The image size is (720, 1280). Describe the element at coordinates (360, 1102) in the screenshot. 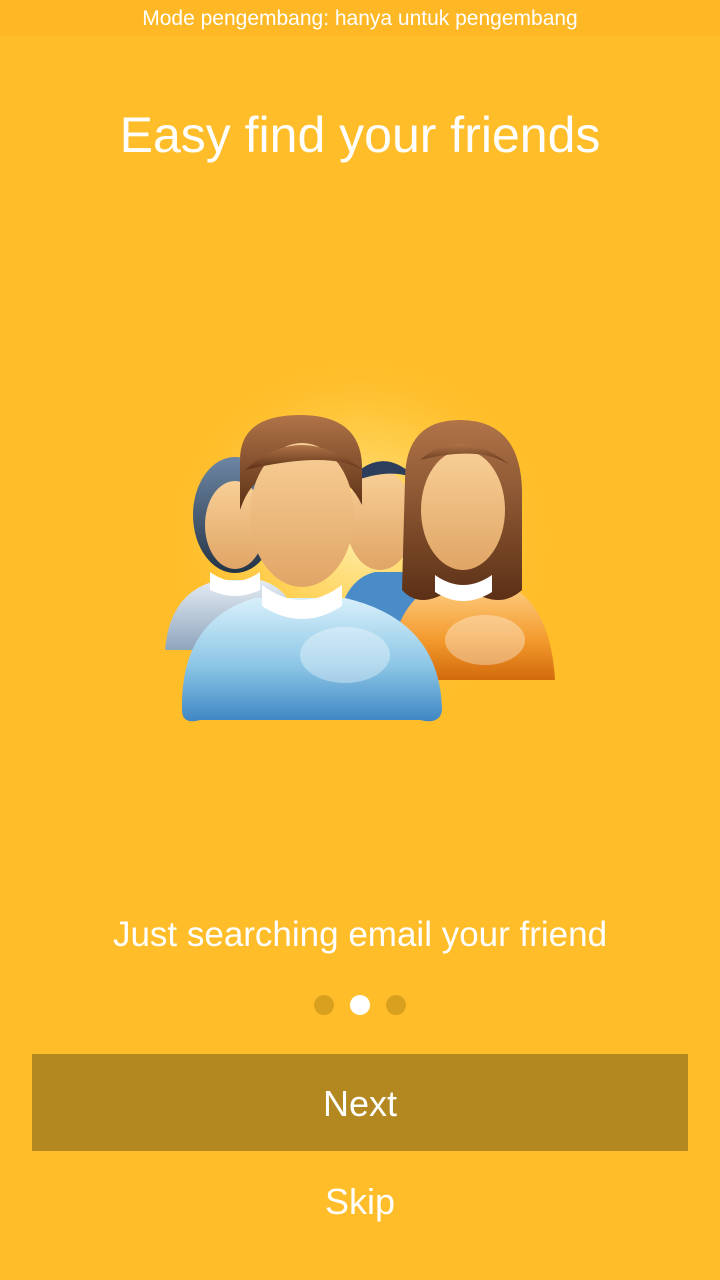

I see `next-button: Next` at that location.